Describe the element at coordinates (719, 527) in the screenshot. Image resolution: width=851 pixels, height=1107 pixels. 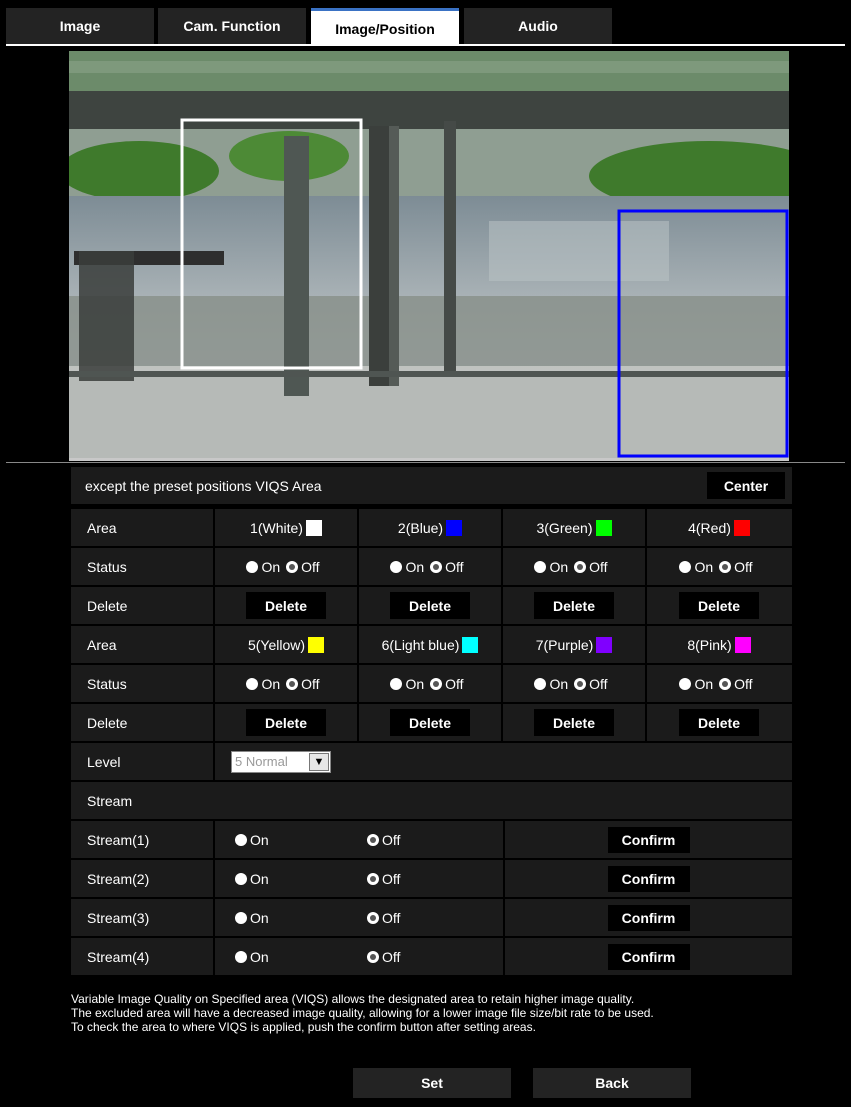
I see `area-4-name: 4(Red)` at that location.